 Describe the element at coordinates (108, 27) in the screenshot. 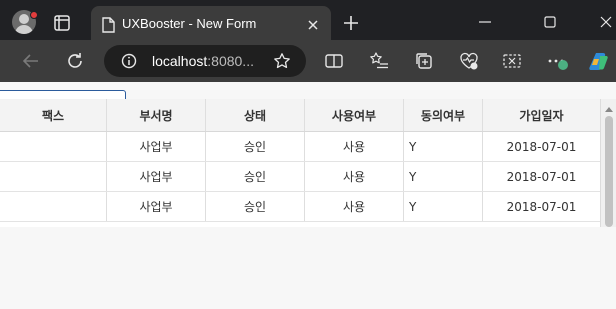

I see `page-icon` at that location.